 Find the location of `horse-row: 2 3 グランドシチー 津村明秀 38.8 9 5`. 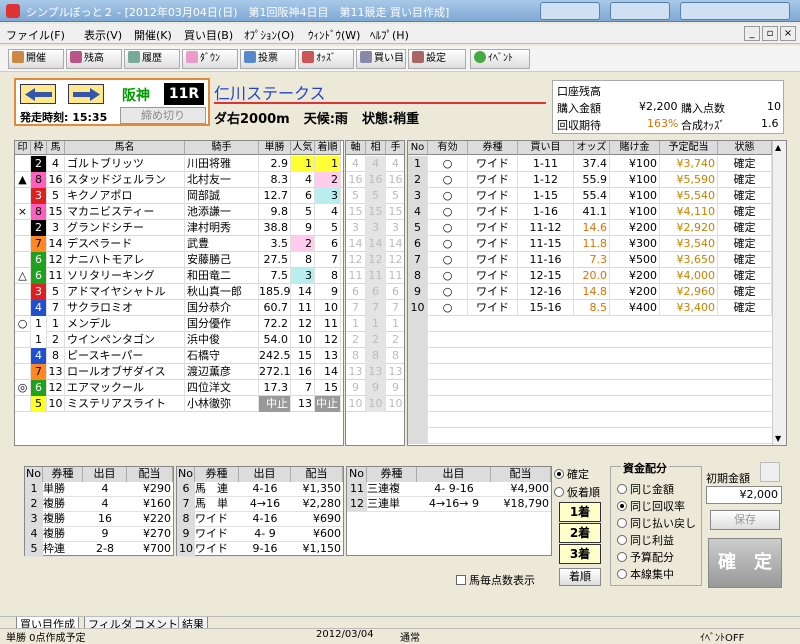

horse-row: 2 3 グランドシチー 津村明秀 38.8 9 5 is located at coordinates (179, 228).